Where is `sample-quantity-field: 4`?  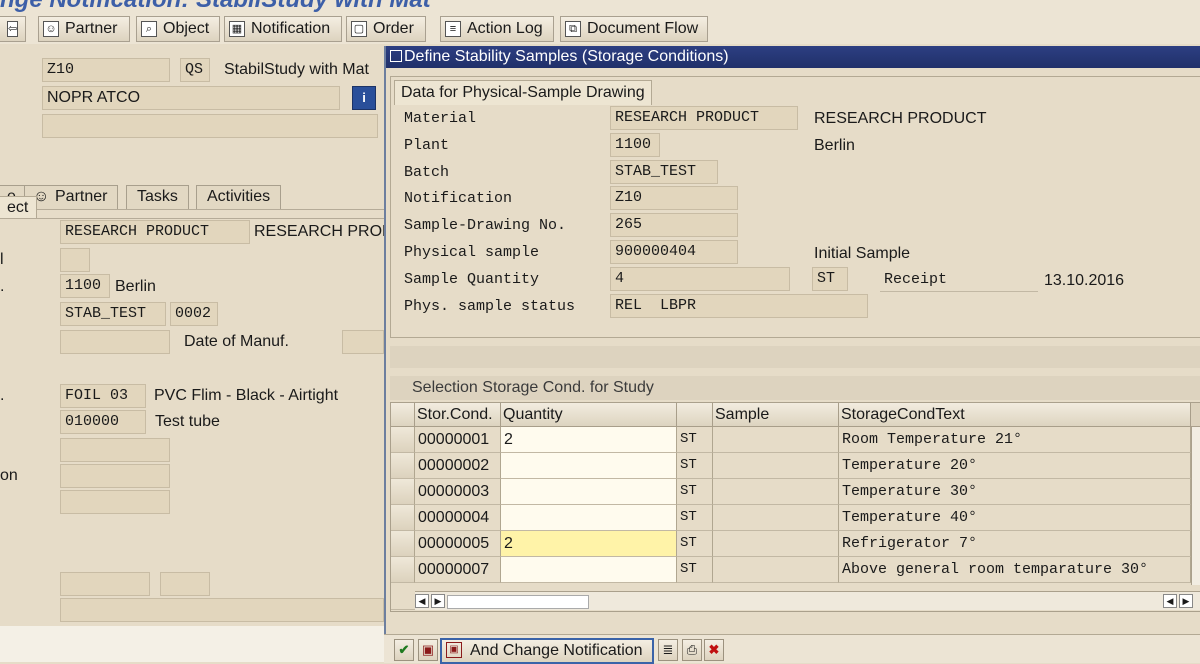 sample-quantity-field: 4 is located at coordinates (700, 279).